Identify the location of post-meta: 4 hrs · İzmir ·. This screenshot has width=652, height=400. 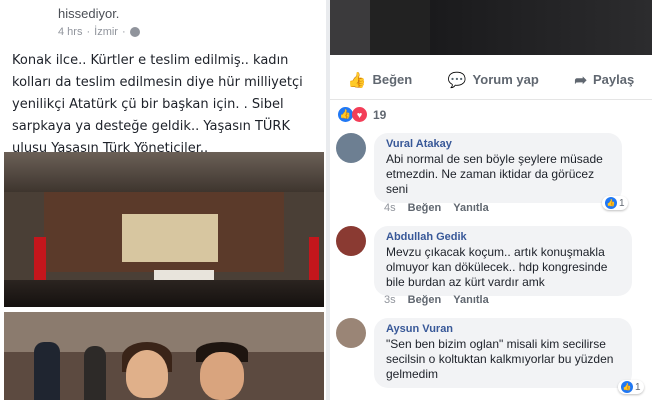
(99, 32).